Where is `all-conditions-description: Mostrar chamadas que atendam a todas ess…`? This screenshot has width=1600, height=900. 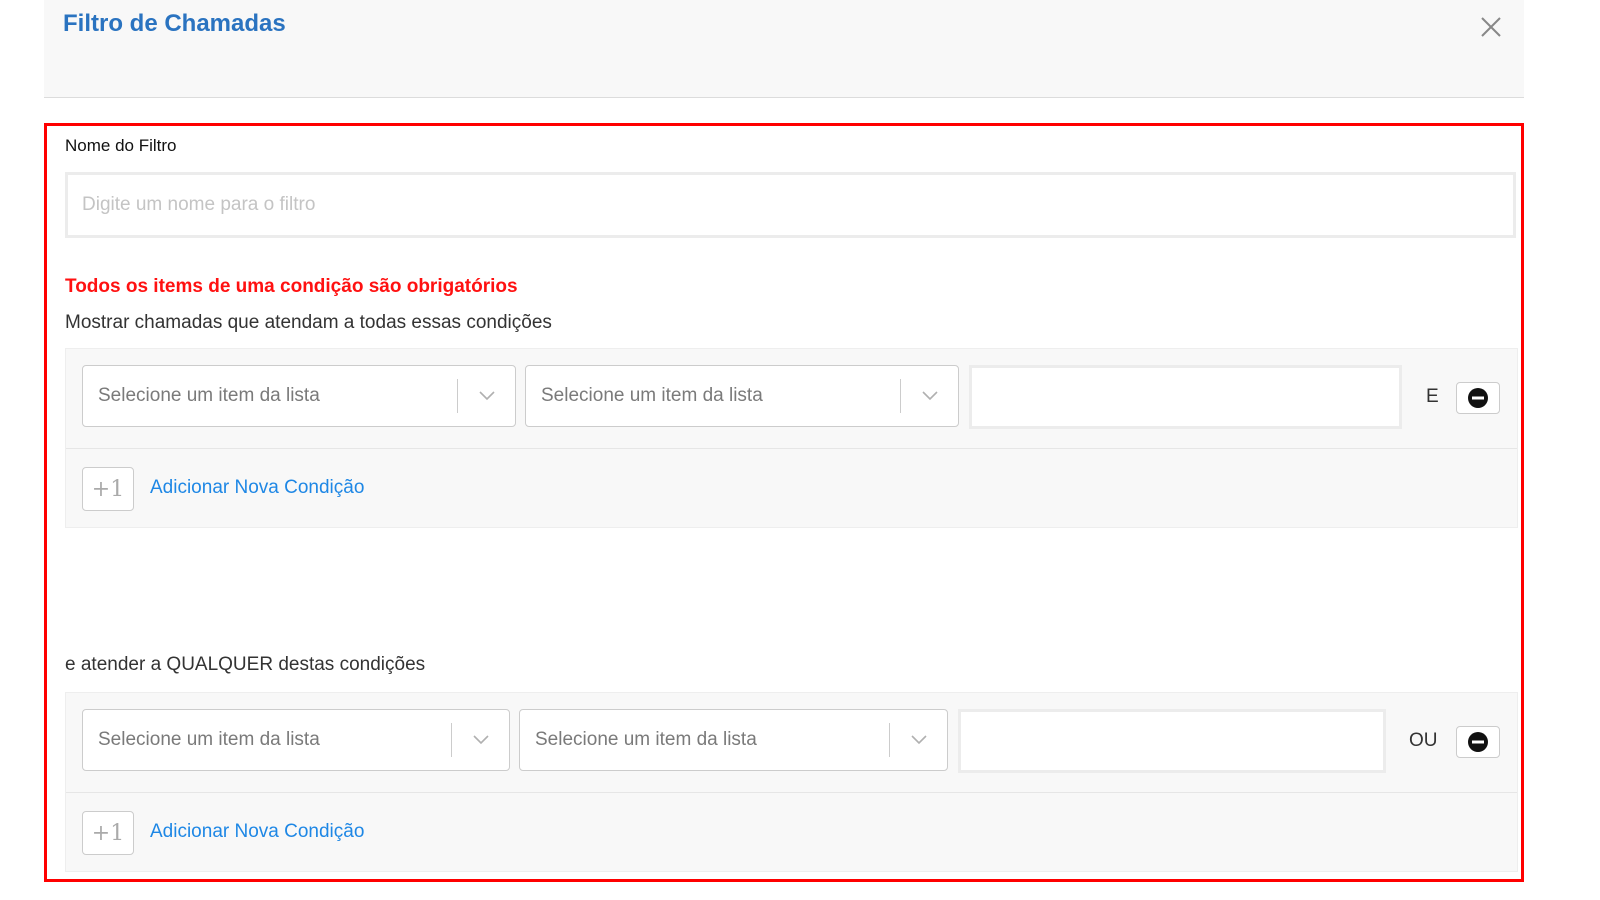
all-conditions-description: Mostrar chamadas que atendam a todas ess… is located at coordinates (308, 322).